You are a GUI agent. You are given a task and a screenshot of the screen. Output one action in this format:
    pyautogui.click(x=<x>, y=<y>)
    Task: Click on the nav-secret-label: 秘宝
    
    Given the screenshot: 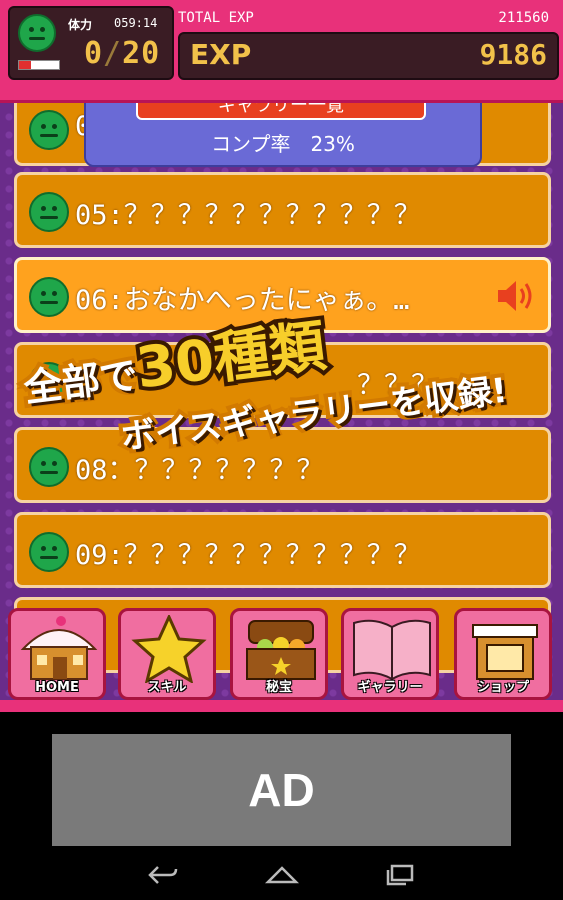 What is the action you would take?
    pyautogui.click(x=278, y=687)
    